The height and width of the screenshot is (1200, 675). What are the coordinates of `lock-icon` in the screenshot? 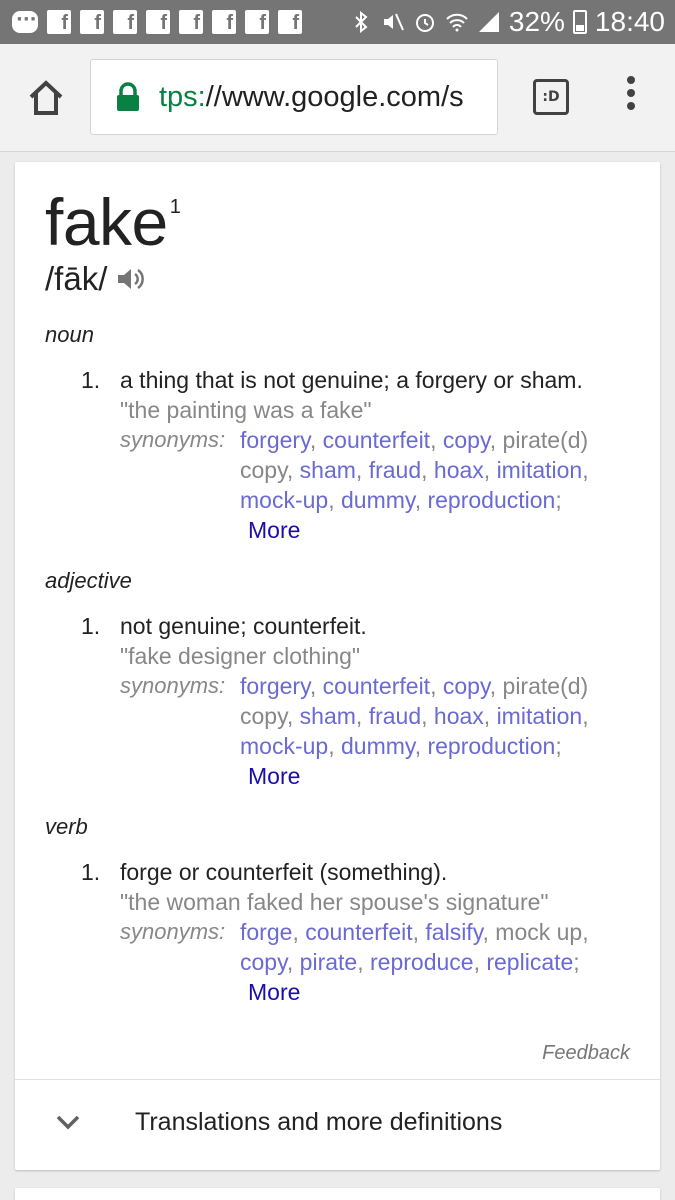 It's located at (128, 96).